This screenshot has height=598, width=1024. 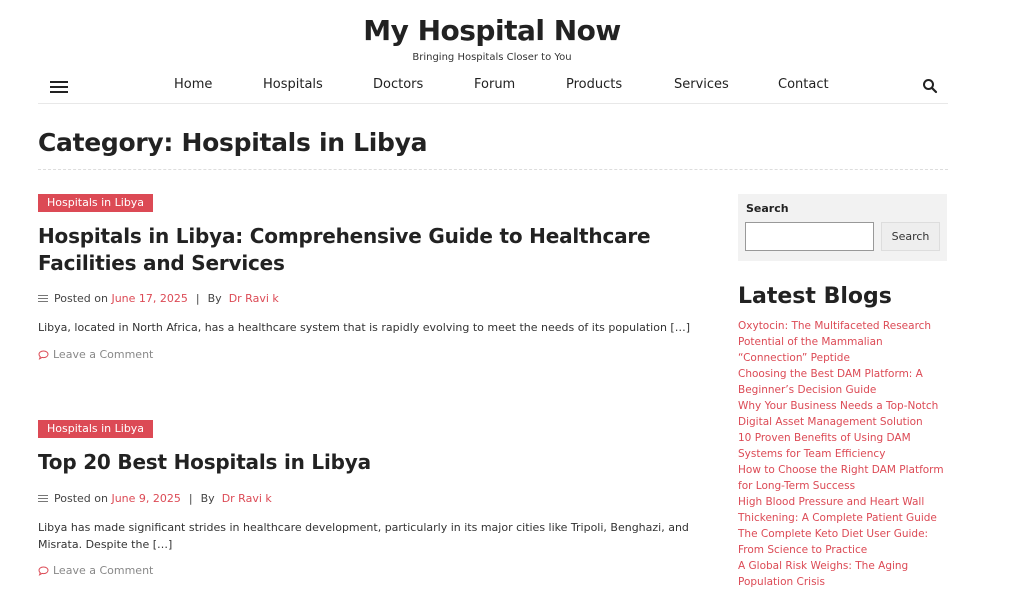 I want to click on nav-item-products: Products, so click(x=594, y=84).